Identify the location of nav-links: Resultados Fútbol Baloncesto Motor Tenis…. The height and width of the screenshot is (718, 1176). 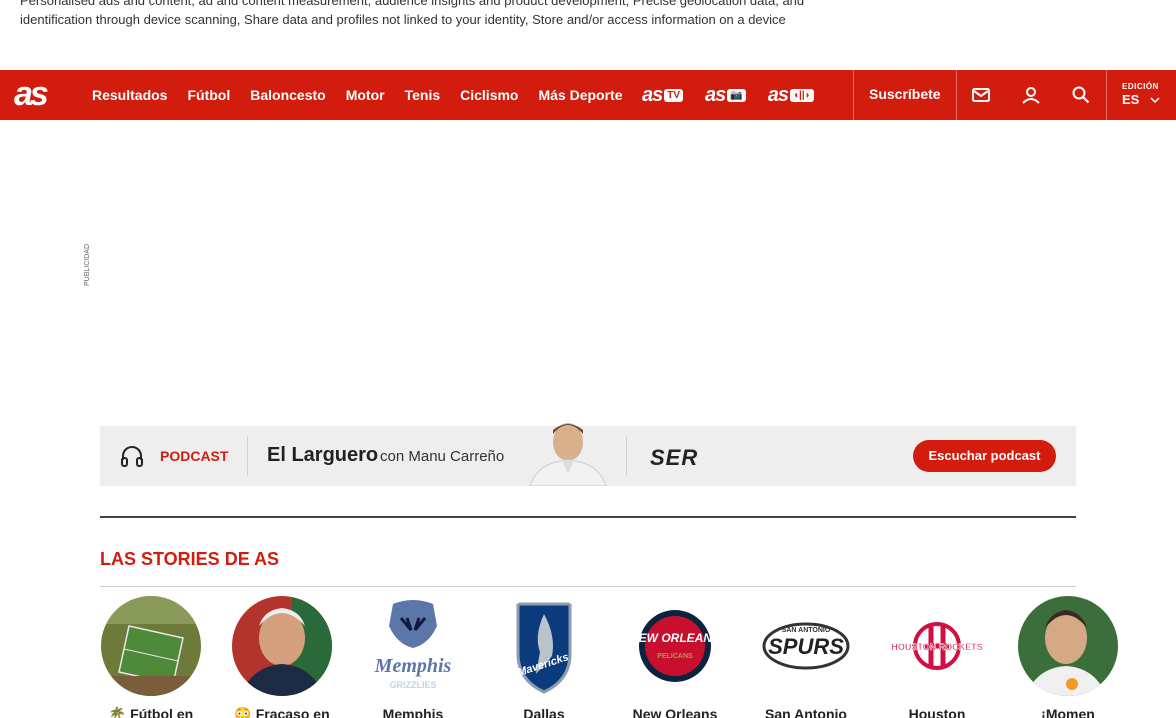
(367, 95).